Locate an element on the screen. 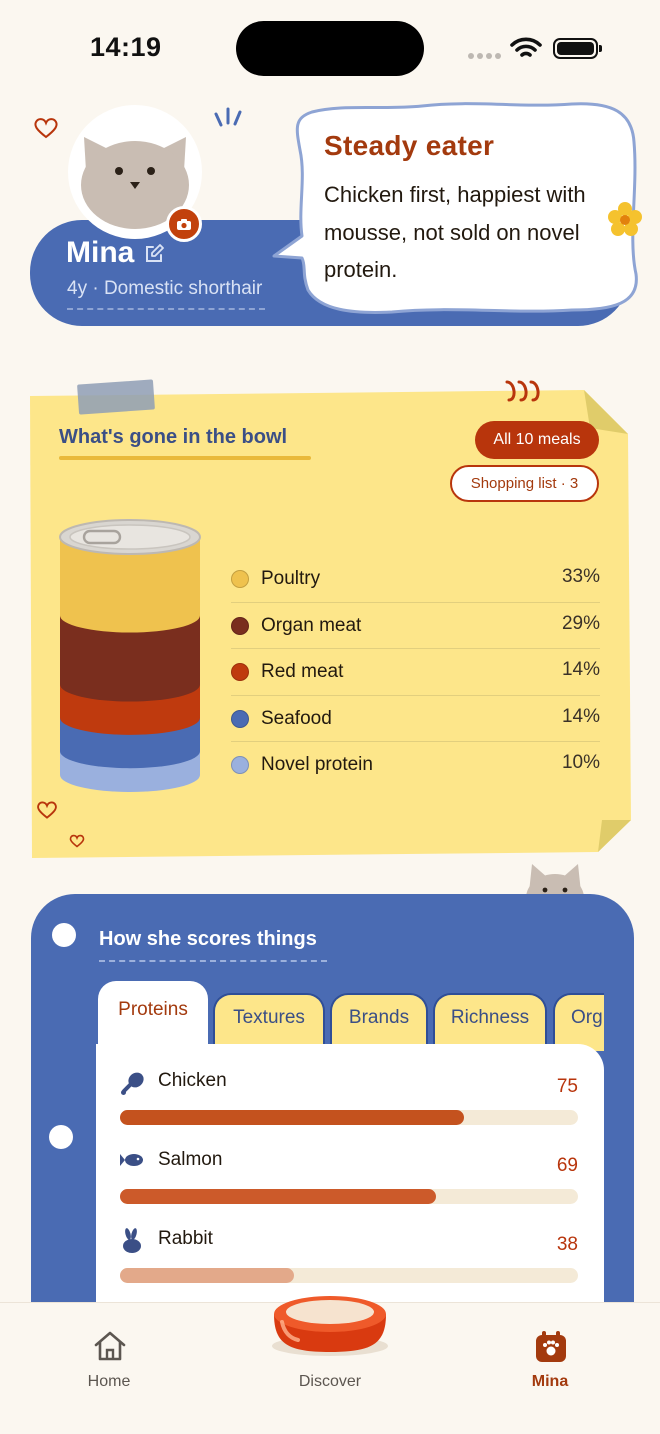  signal-icon is located at coordinates (485, 56).